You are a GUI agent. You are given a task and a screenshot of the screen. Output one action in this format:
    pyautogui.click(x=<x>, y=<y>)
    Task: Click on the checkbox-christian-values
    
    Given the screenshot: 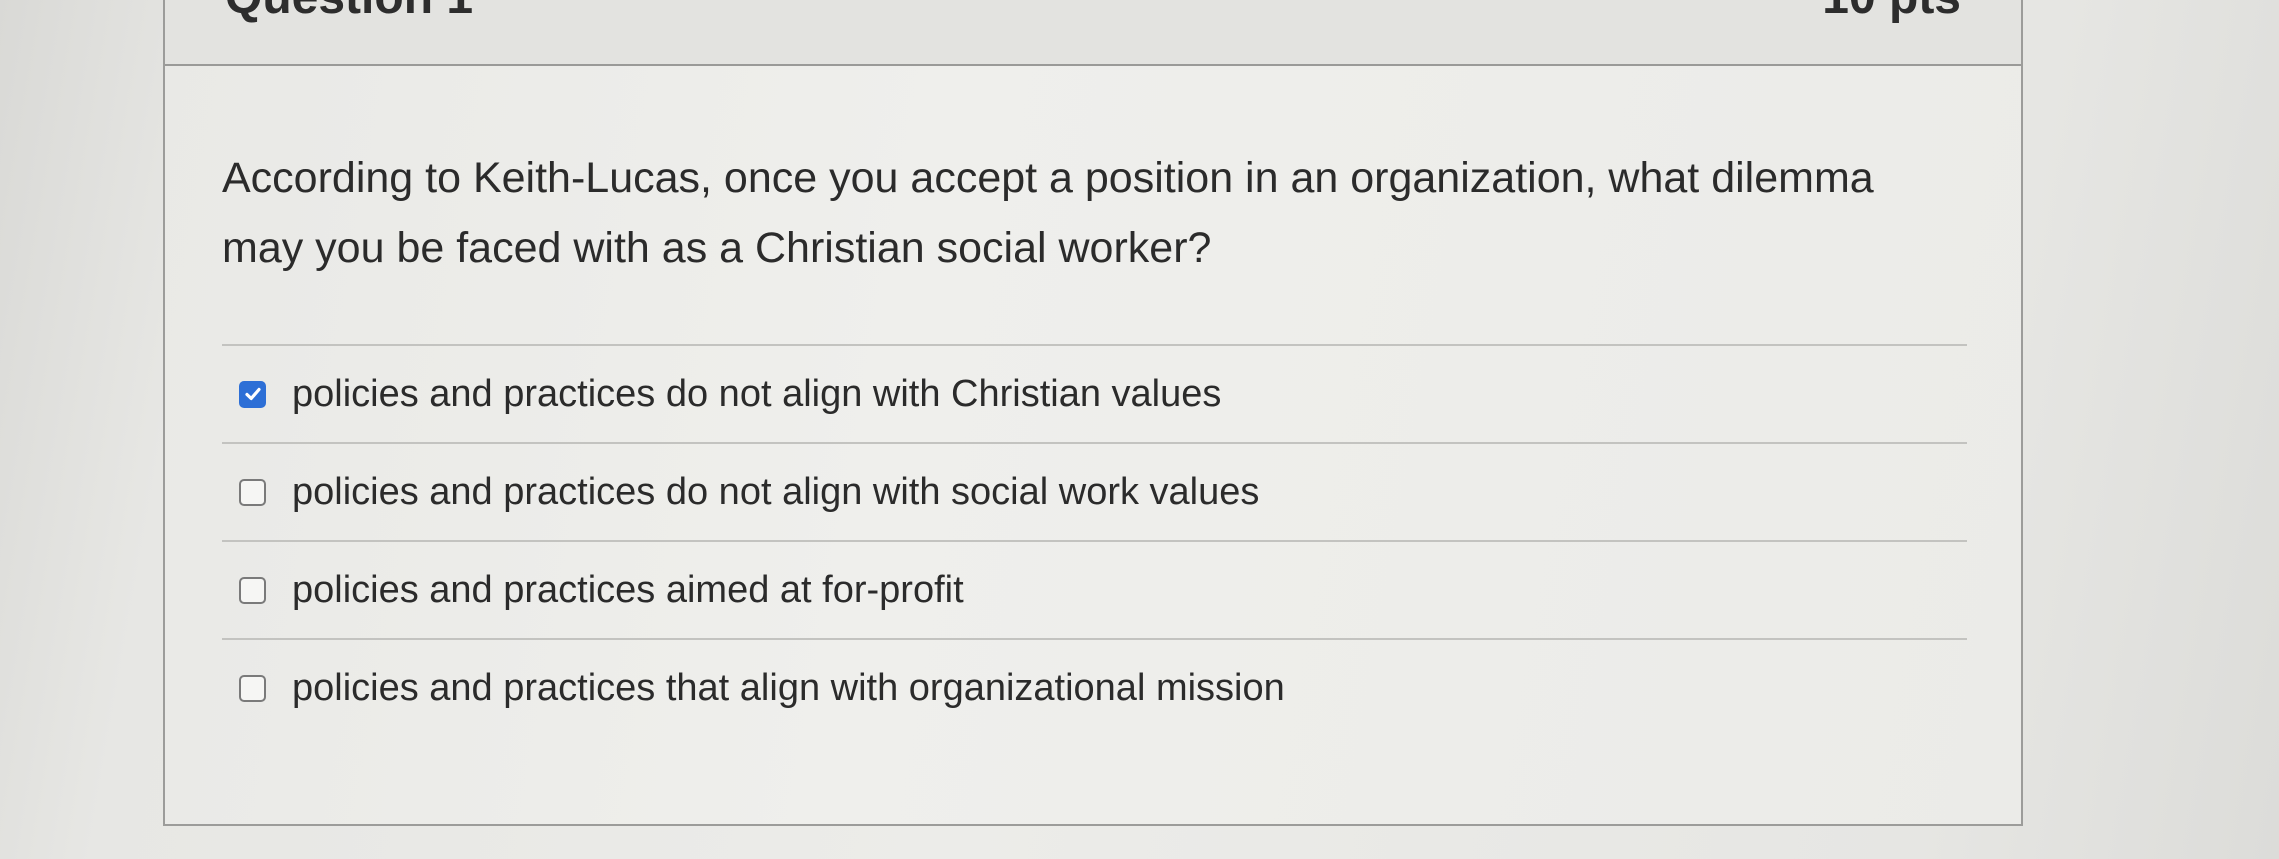 What is the action you would take?
    pyautogui.click(x=252, y=394)
    